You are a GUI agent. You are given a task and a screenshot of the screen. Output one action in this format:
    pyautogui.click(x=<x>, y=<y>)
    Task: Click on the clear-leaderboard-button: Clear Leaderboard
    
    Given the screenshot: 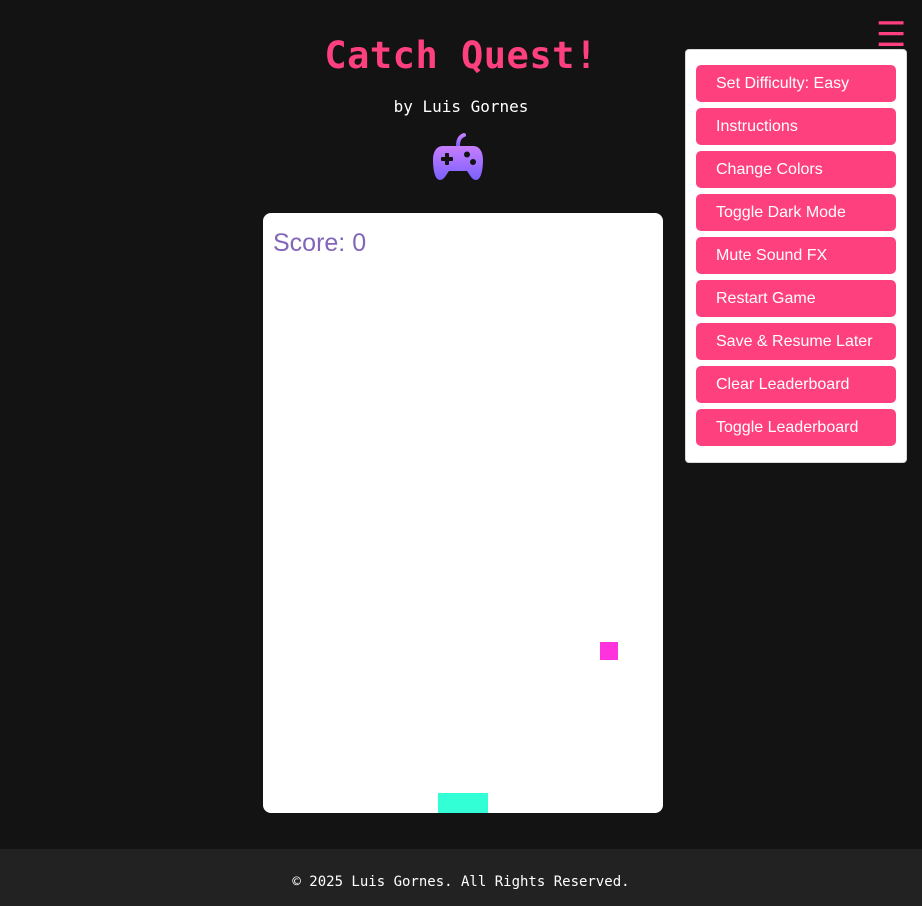 What is the action you would take?
    pyautogui.click(x=796, y=384)
    